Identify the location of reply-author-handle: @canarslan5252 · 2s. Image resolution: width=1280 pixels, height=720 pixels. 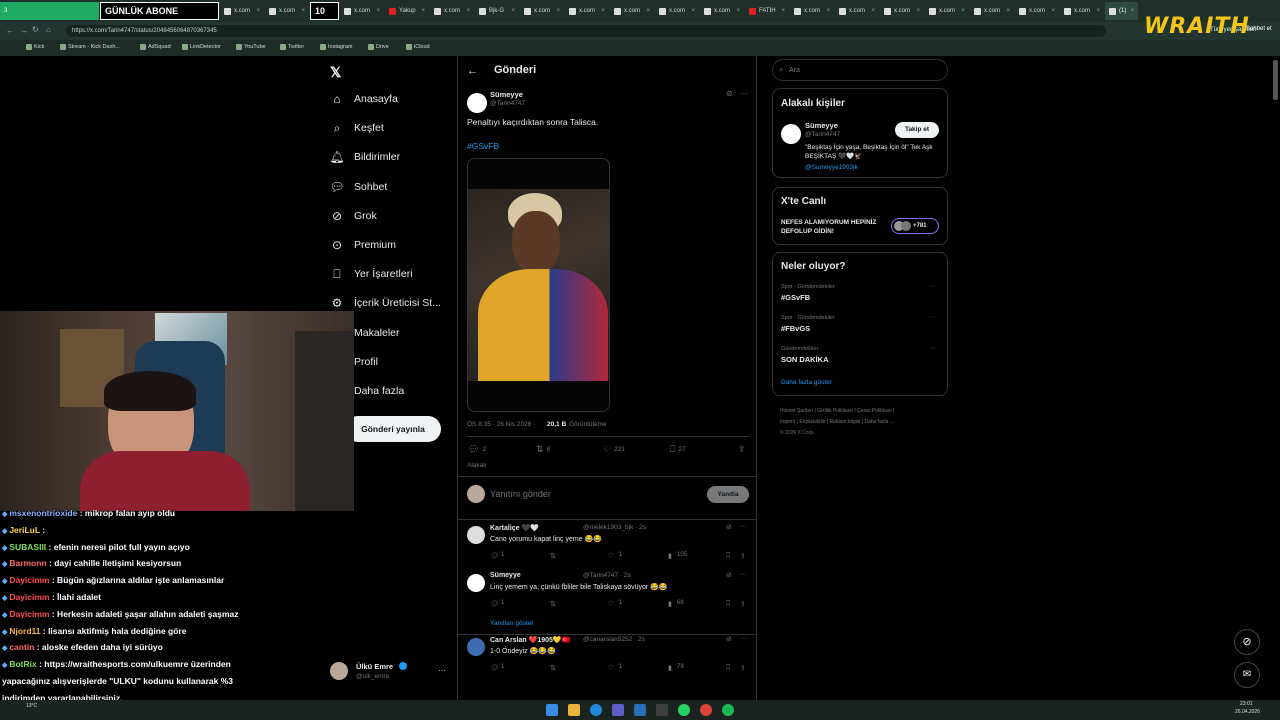
(614, 639).